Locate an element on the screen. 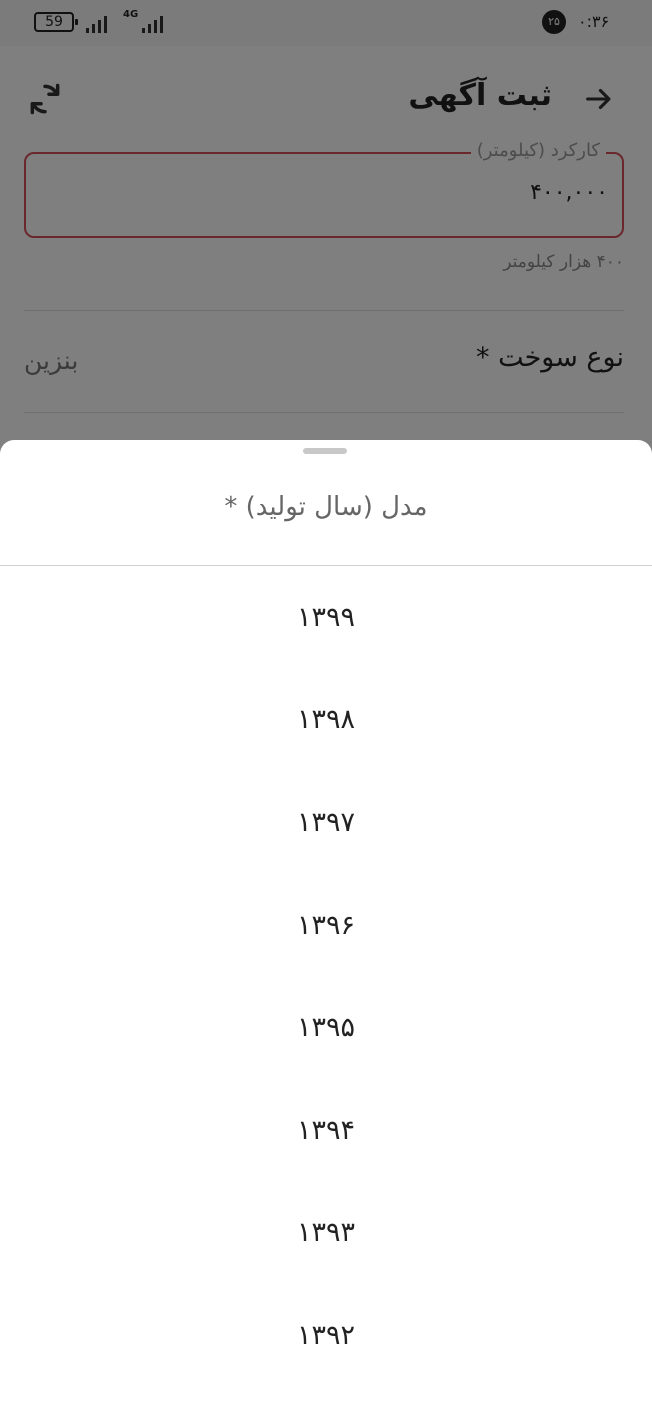 The image size is (652, 1405). year-option: ۱۳۹۵ is located at coordinates (326, 1027).